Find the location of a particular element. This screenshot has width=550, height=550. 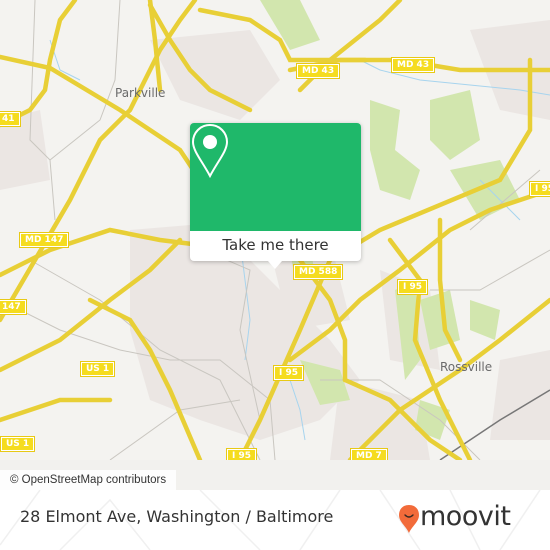

moovit-pin-icon is located at coordinates (409, 519).